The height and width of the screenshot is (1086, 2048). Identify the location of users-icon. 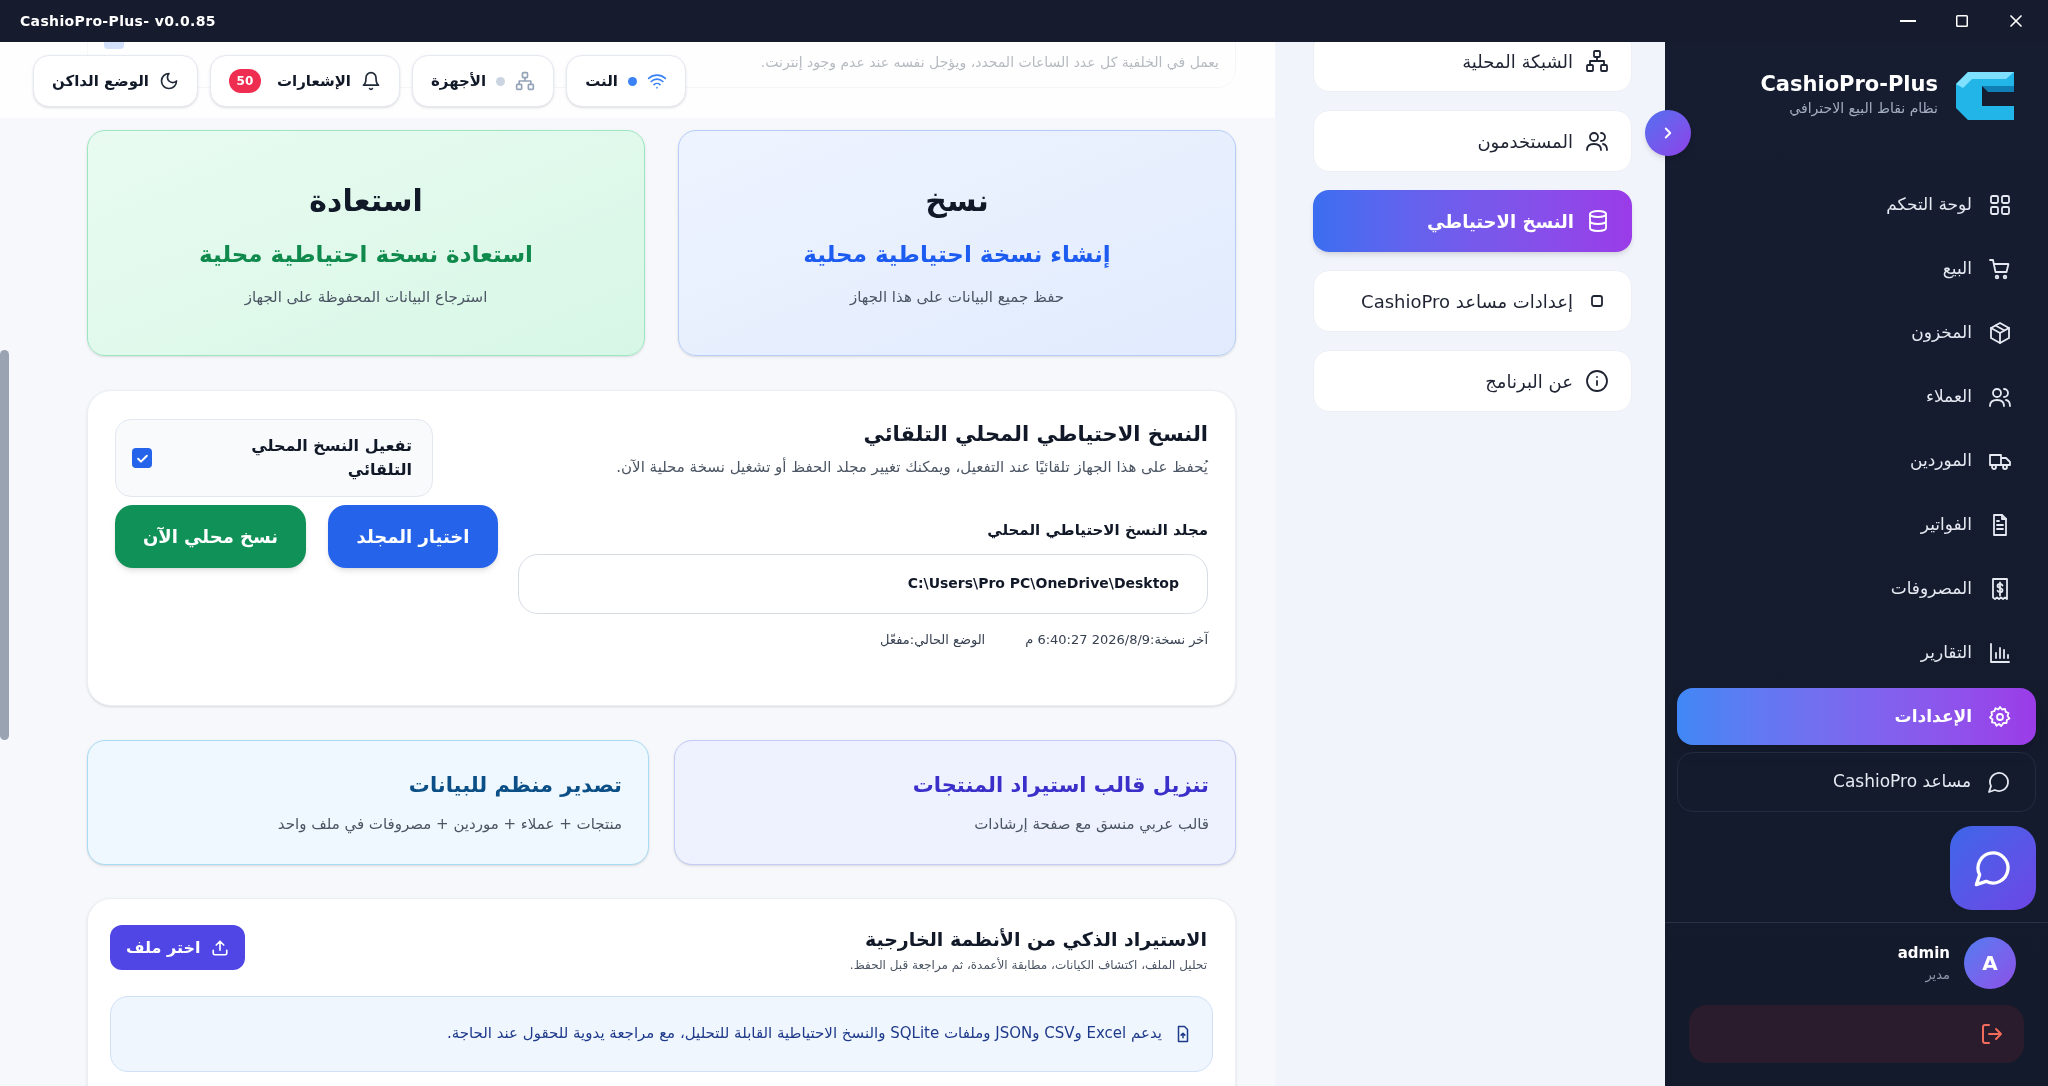
(1597, 141).